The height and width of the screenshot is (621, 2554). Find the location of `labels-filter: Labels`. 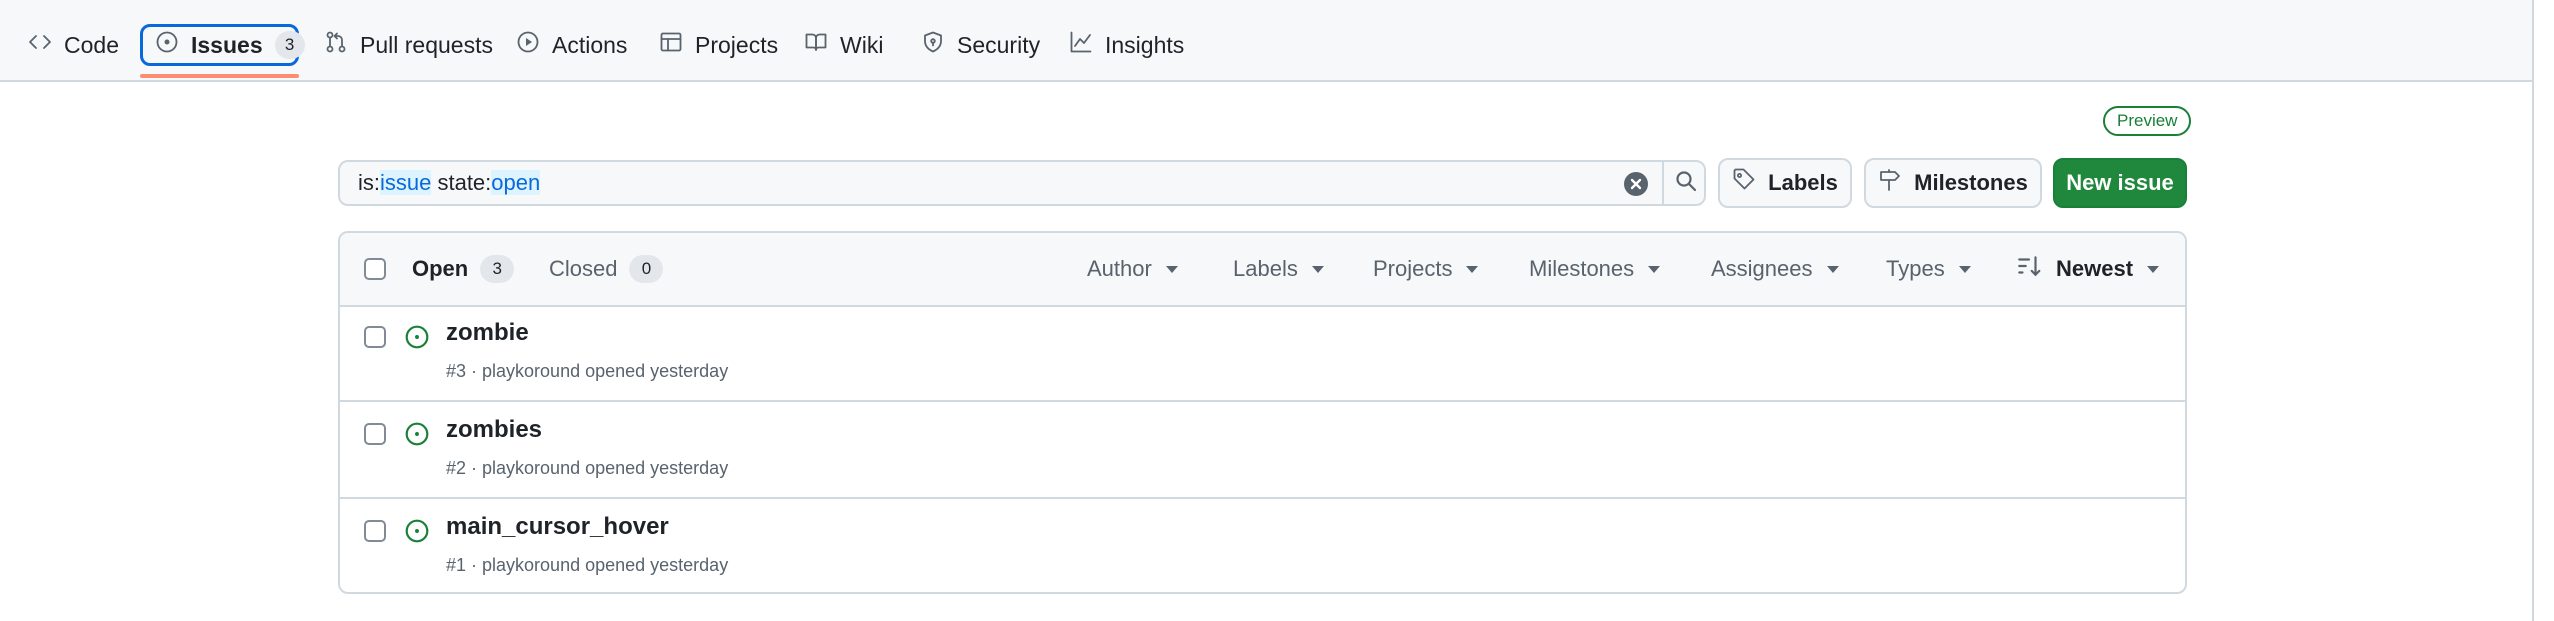

labels-filter: Labels is located at coordinates (1278, 269).